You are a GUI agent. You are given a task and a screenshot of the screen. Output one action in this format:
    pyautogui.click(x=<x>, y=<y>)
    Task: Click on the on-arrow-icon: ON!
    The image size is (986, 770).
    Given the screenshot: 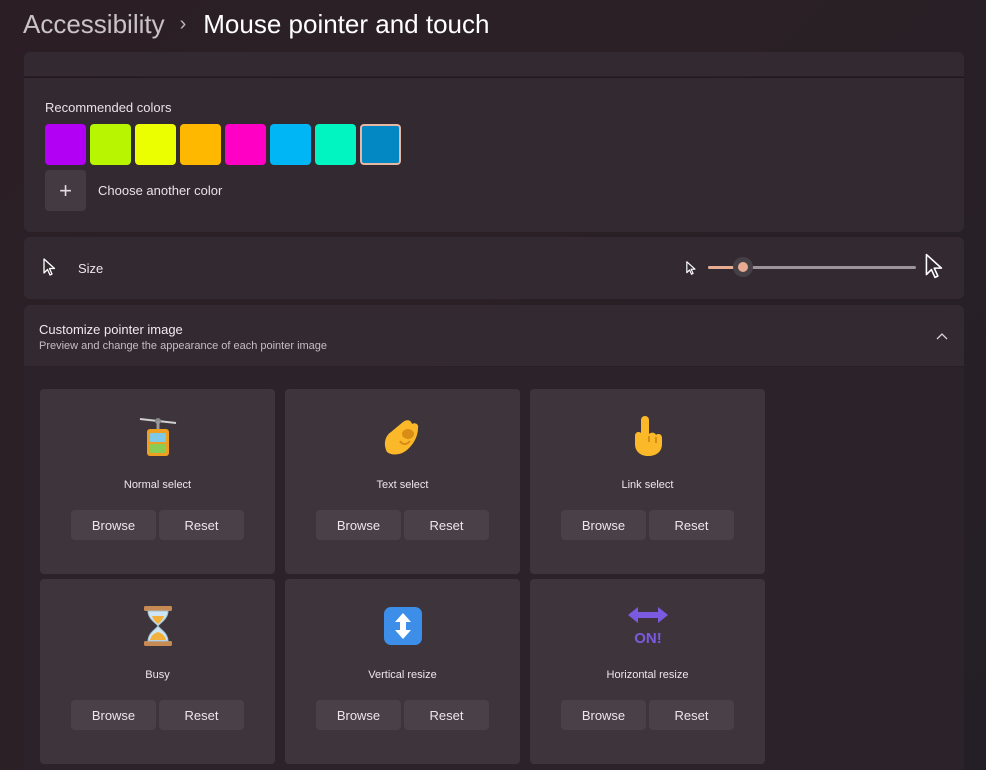 What is the action you would take?
    pyautogui.click(x=647, y=626)
    